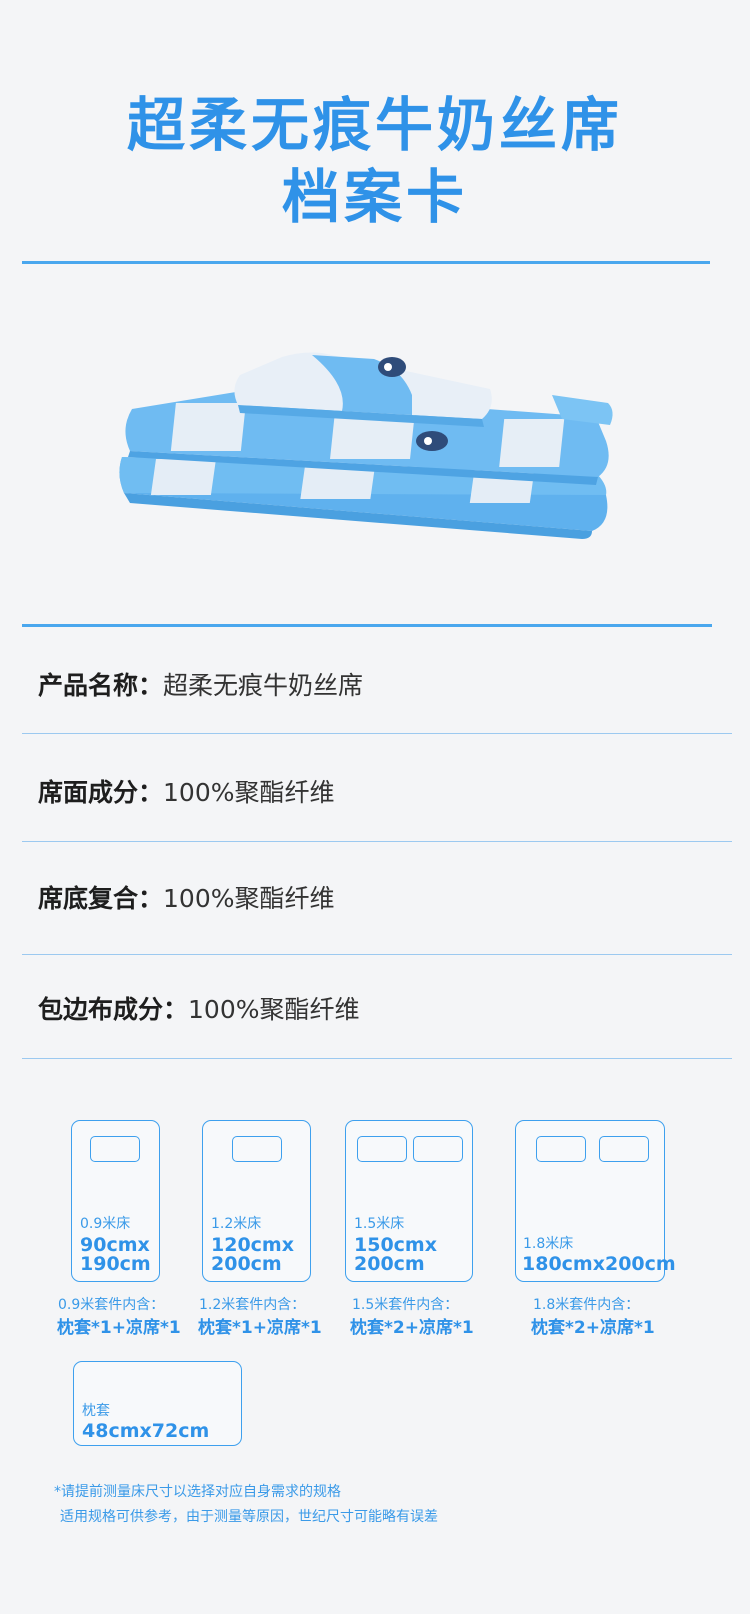  Describe the element at coordinates (366, 445) in the screenshot. I see `folded-mat-image` at that location.